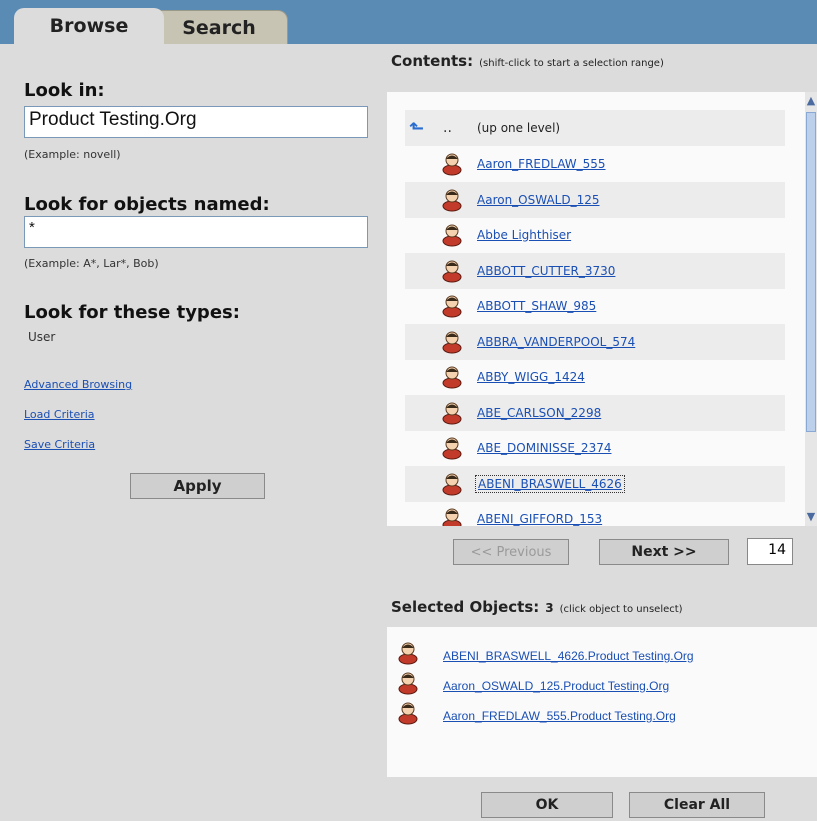 The width and height of the screenshot is (817, 821). Describe the element at coordinates (196, 122) in the screenshot. I see `look-in-field: Product Testing.Org` at that location.